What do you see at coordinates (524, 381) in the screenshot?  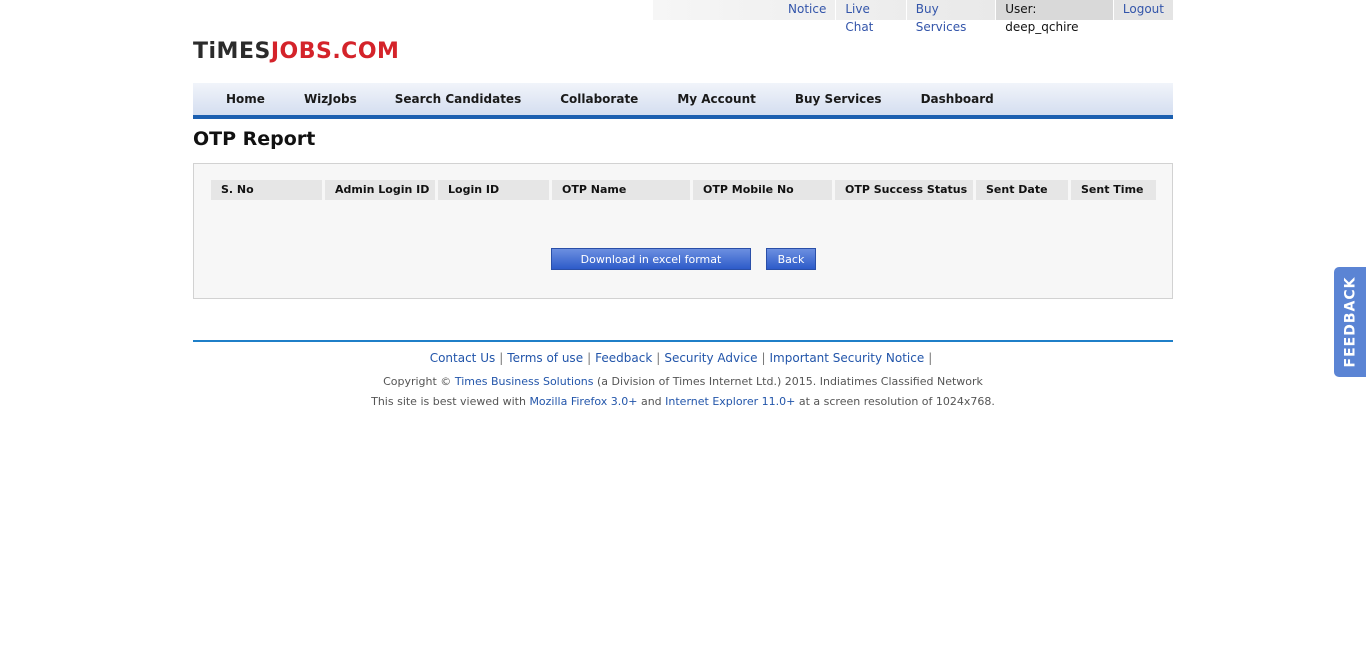 I see `times-business-solutions-link: Times Business Solutions` at bounding box center [524, 381].